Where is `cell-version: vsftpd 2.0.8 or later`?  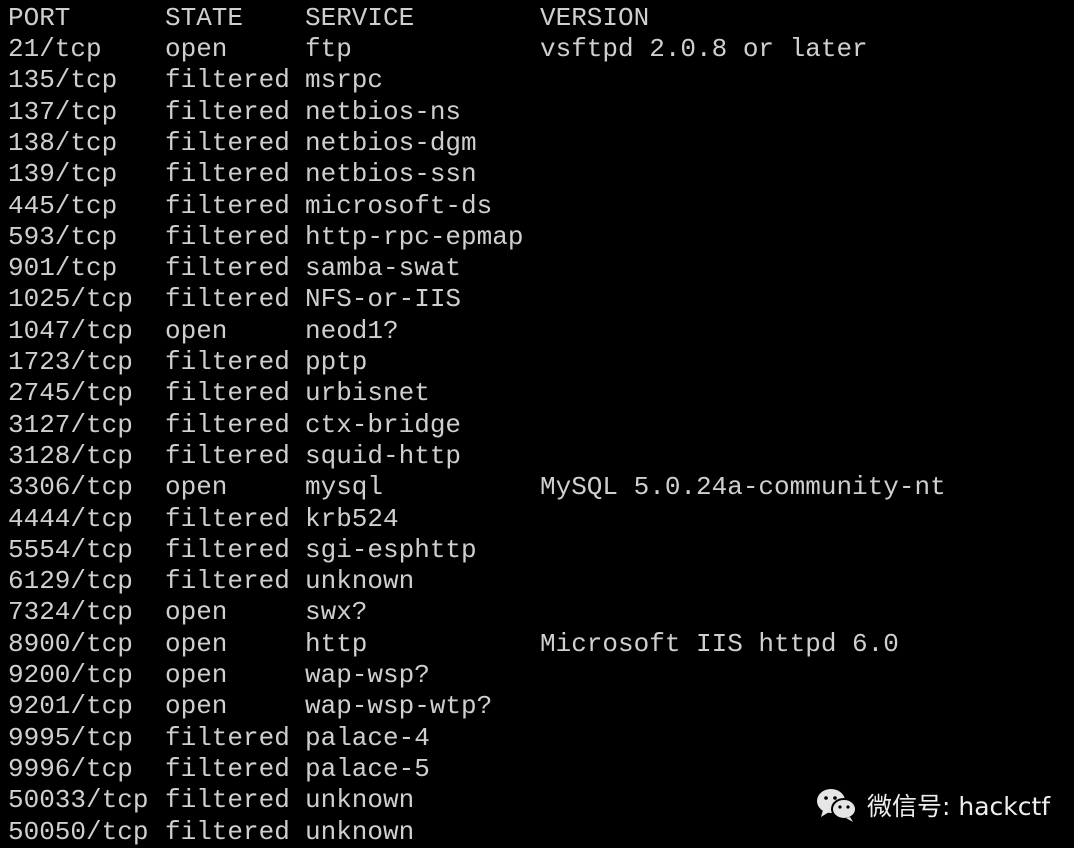
cell-version: vsftpd 2.0.8 or later is located at coordinates (704, 49).